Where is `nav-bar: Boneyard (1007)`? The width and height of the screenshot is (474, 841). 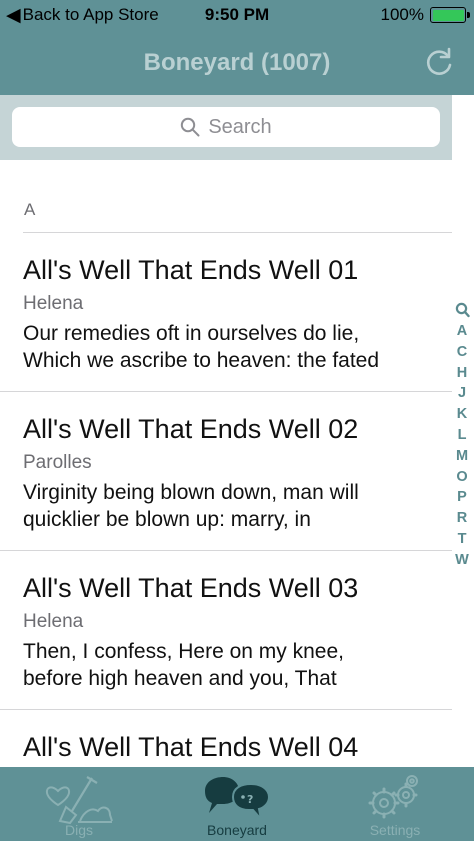 nav-bar: Boneyard (1007) is located at coordinates (237, 63).